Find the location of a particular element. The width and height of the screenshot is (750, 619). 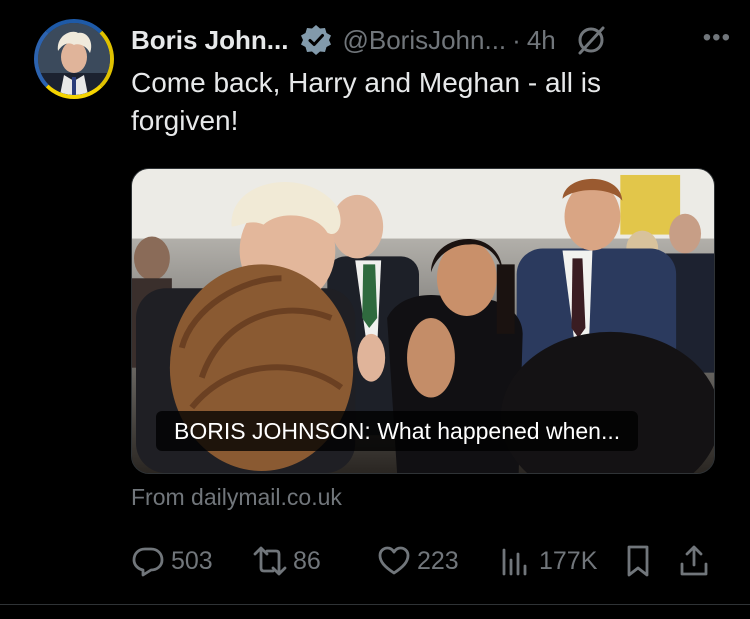

reply-button: 503 is located at coordinates (172, 561).